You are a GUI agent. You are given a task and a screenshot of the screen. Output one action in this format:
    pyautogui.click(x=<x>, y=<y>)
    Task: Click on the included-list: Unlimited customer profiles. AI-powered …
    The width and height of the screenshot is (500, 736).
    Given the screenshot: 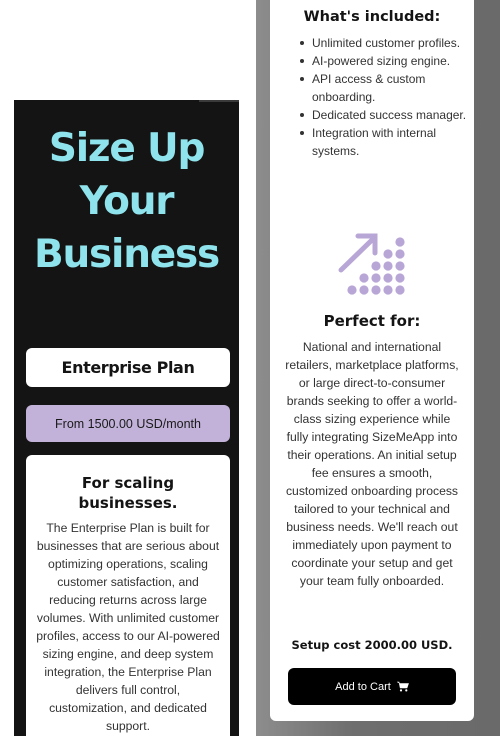 What is the action you would take?
    pyautogui.click(x=382, y=97)
    